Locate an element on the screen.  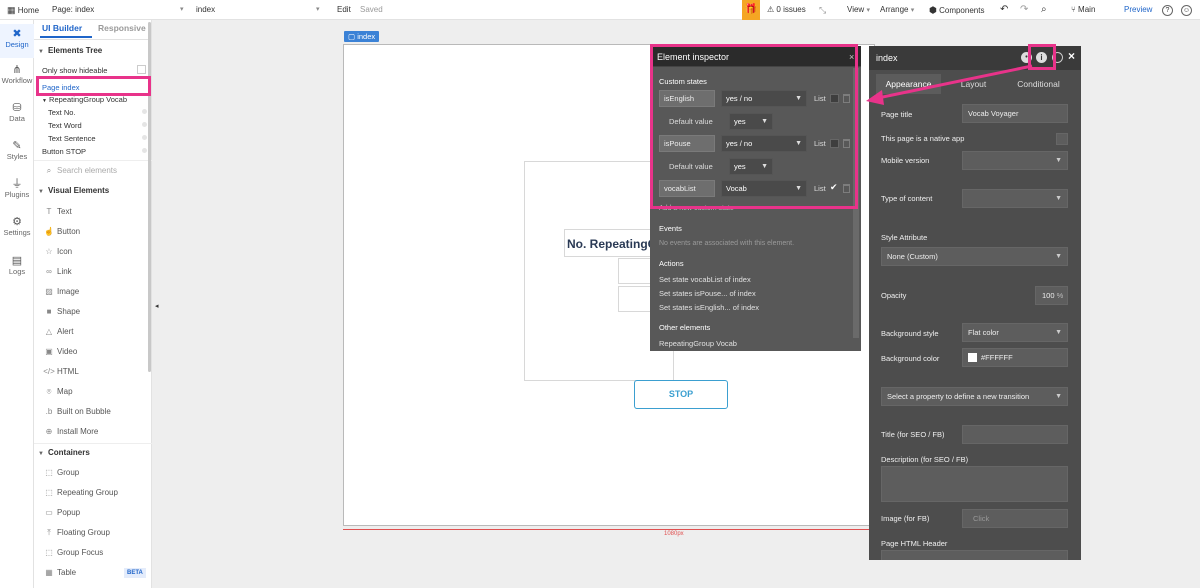
mobile-version-dropdown: ▼ is located at coordinates (1015, 160).